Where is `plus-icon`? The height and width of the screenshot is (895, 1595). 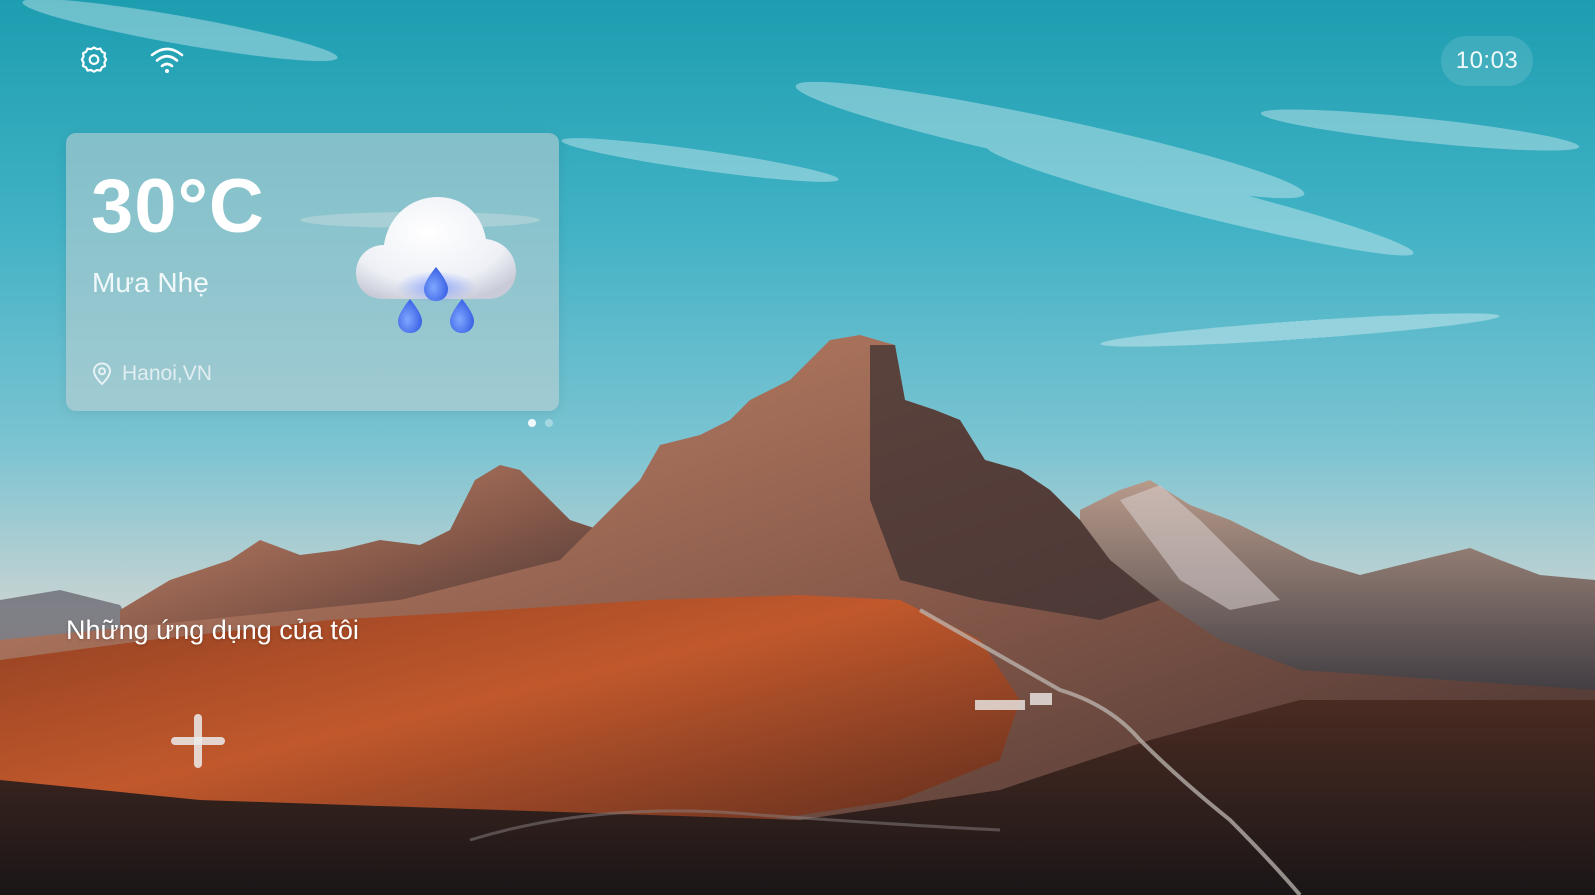
plus-icon is located at coordinates (198, 741).